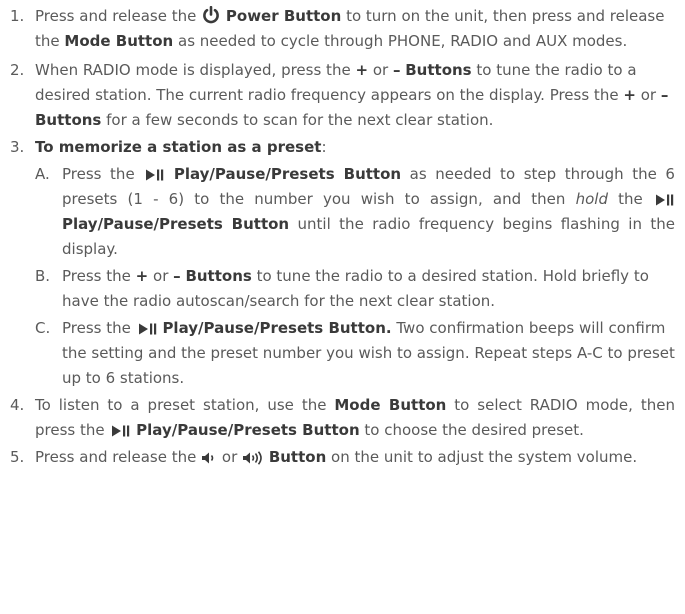  What do you see at coordinates (277, 328) in the screenshot?
I see `item-bold: Play/Pause/Presets Button.` at bounding box center [277, 328].